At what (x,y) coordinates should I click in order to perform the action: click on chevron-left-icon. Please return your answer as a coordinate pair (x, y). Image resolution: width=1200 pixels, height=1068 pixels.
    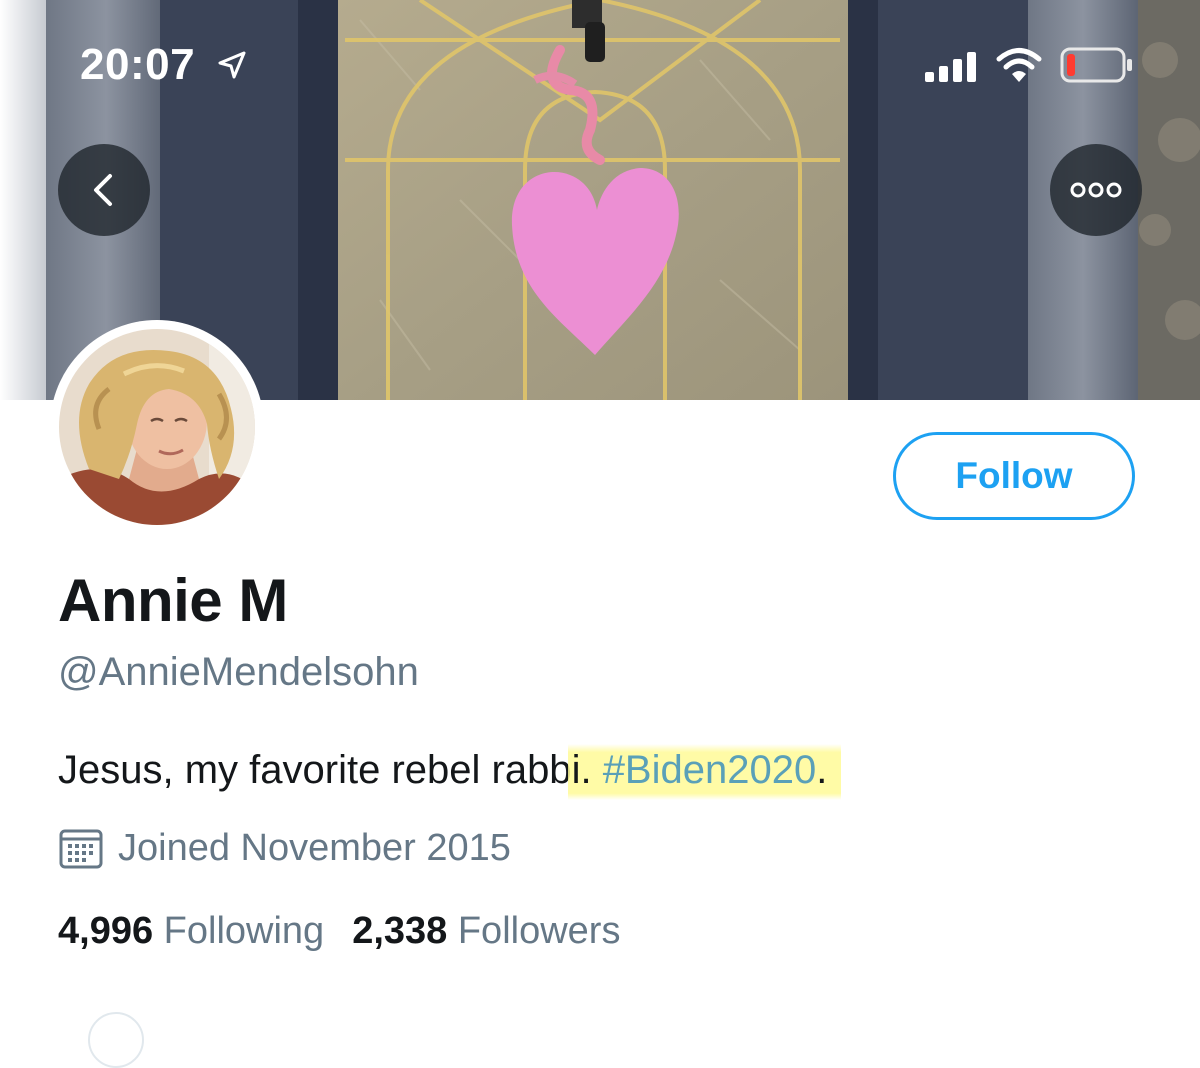
    Looking at the image, I should click on (103, 190).